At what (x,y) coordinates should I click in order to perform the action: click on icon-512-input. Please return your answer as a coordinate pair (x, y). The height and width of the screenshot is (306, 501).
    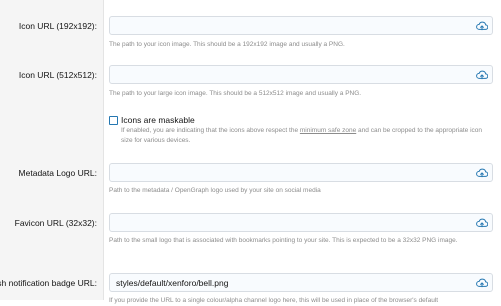
    Looking at the image, I should click on (301, 74).